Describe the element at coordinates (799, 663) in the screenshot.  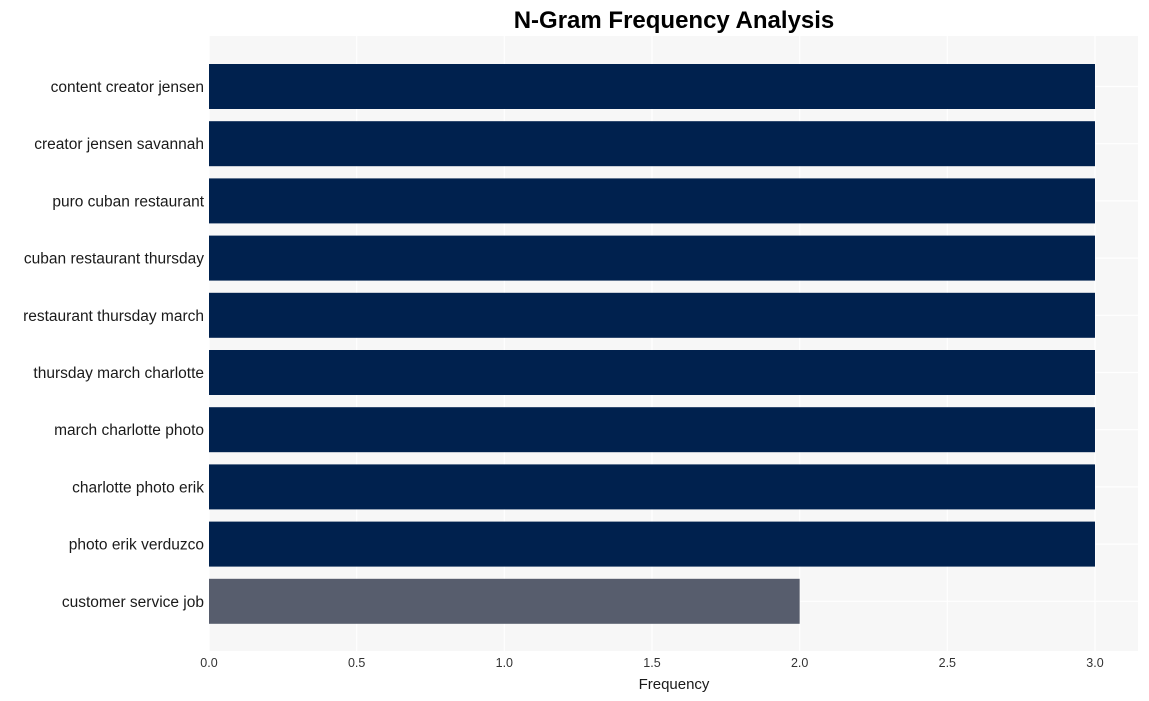
I see `x-tick-label: 2.0` at that location.